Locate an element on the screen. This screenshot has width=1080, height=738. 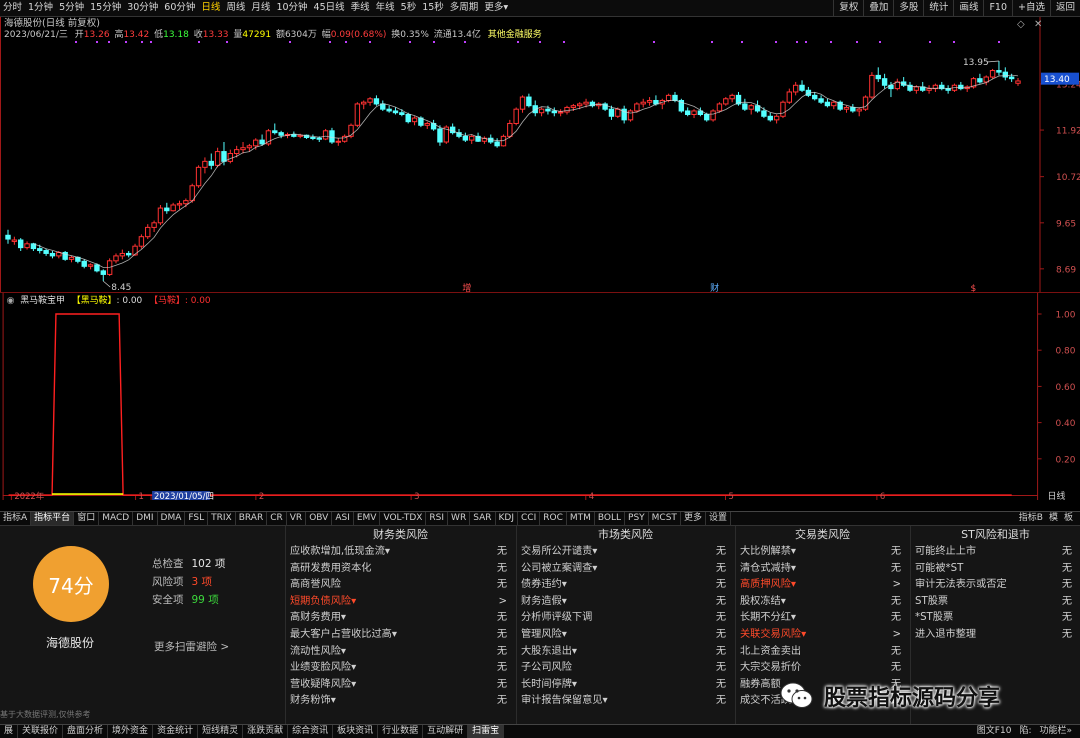
indicator-tab: VR is located at coordinates (297, 518).